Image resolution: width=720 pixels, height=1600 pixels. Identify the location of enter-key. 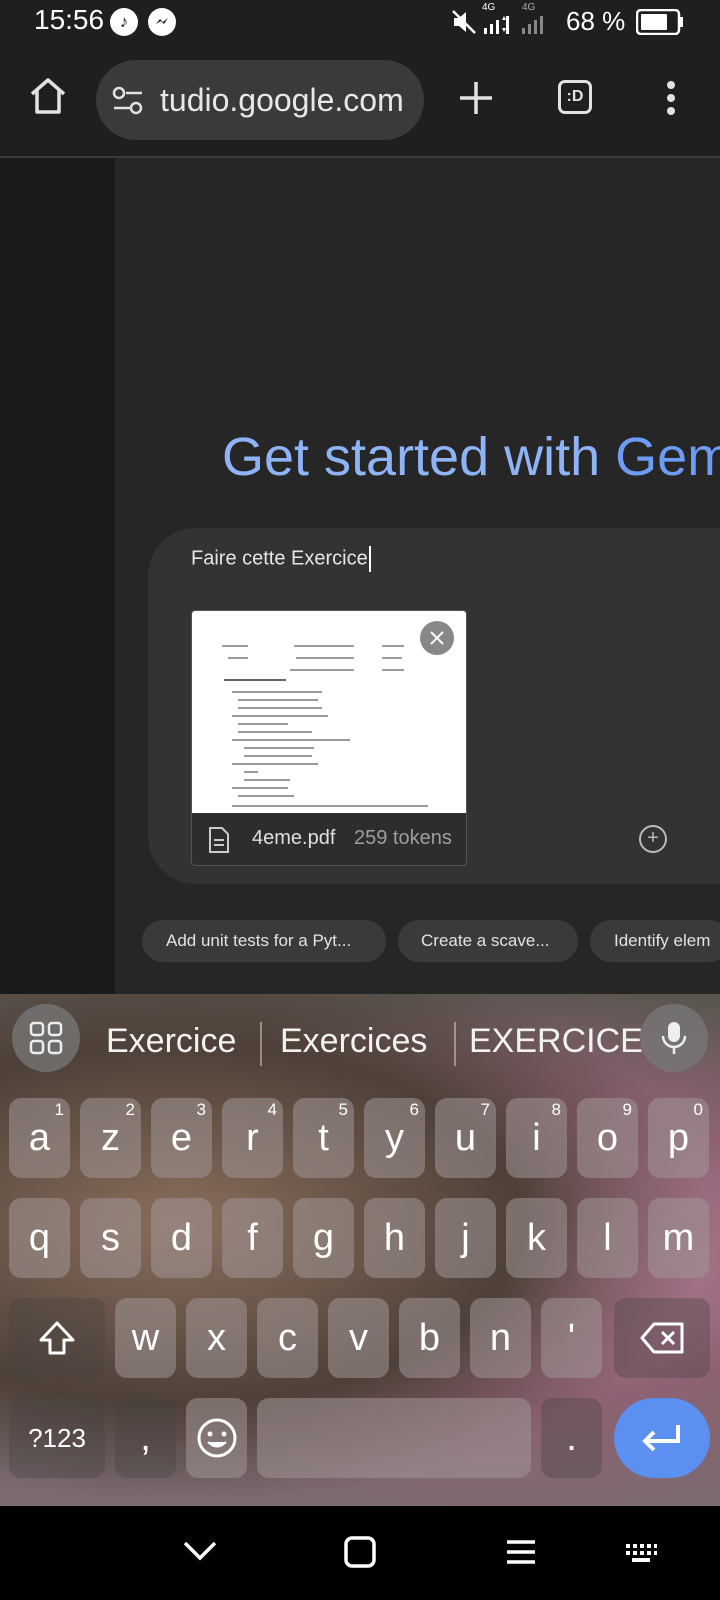
(662, 1438).